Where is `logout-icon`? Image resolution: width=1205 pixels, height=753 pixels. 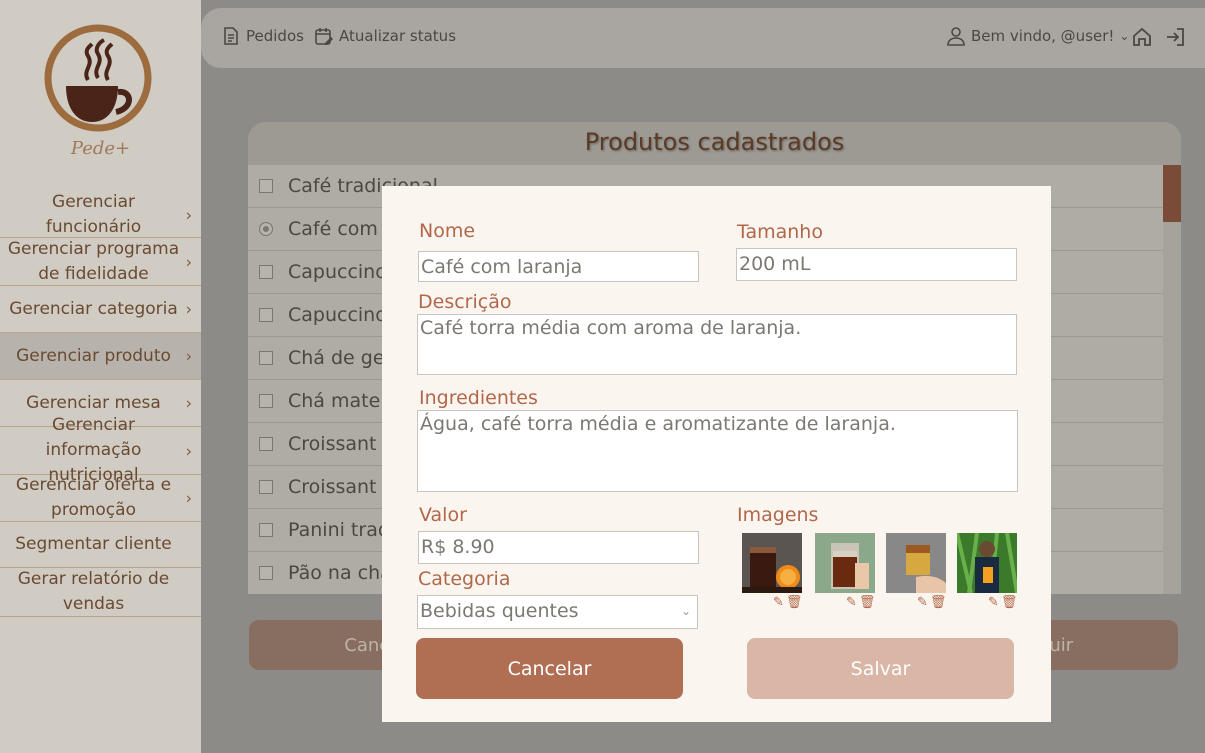 logout-icon is located at coordinates (1175, 37).